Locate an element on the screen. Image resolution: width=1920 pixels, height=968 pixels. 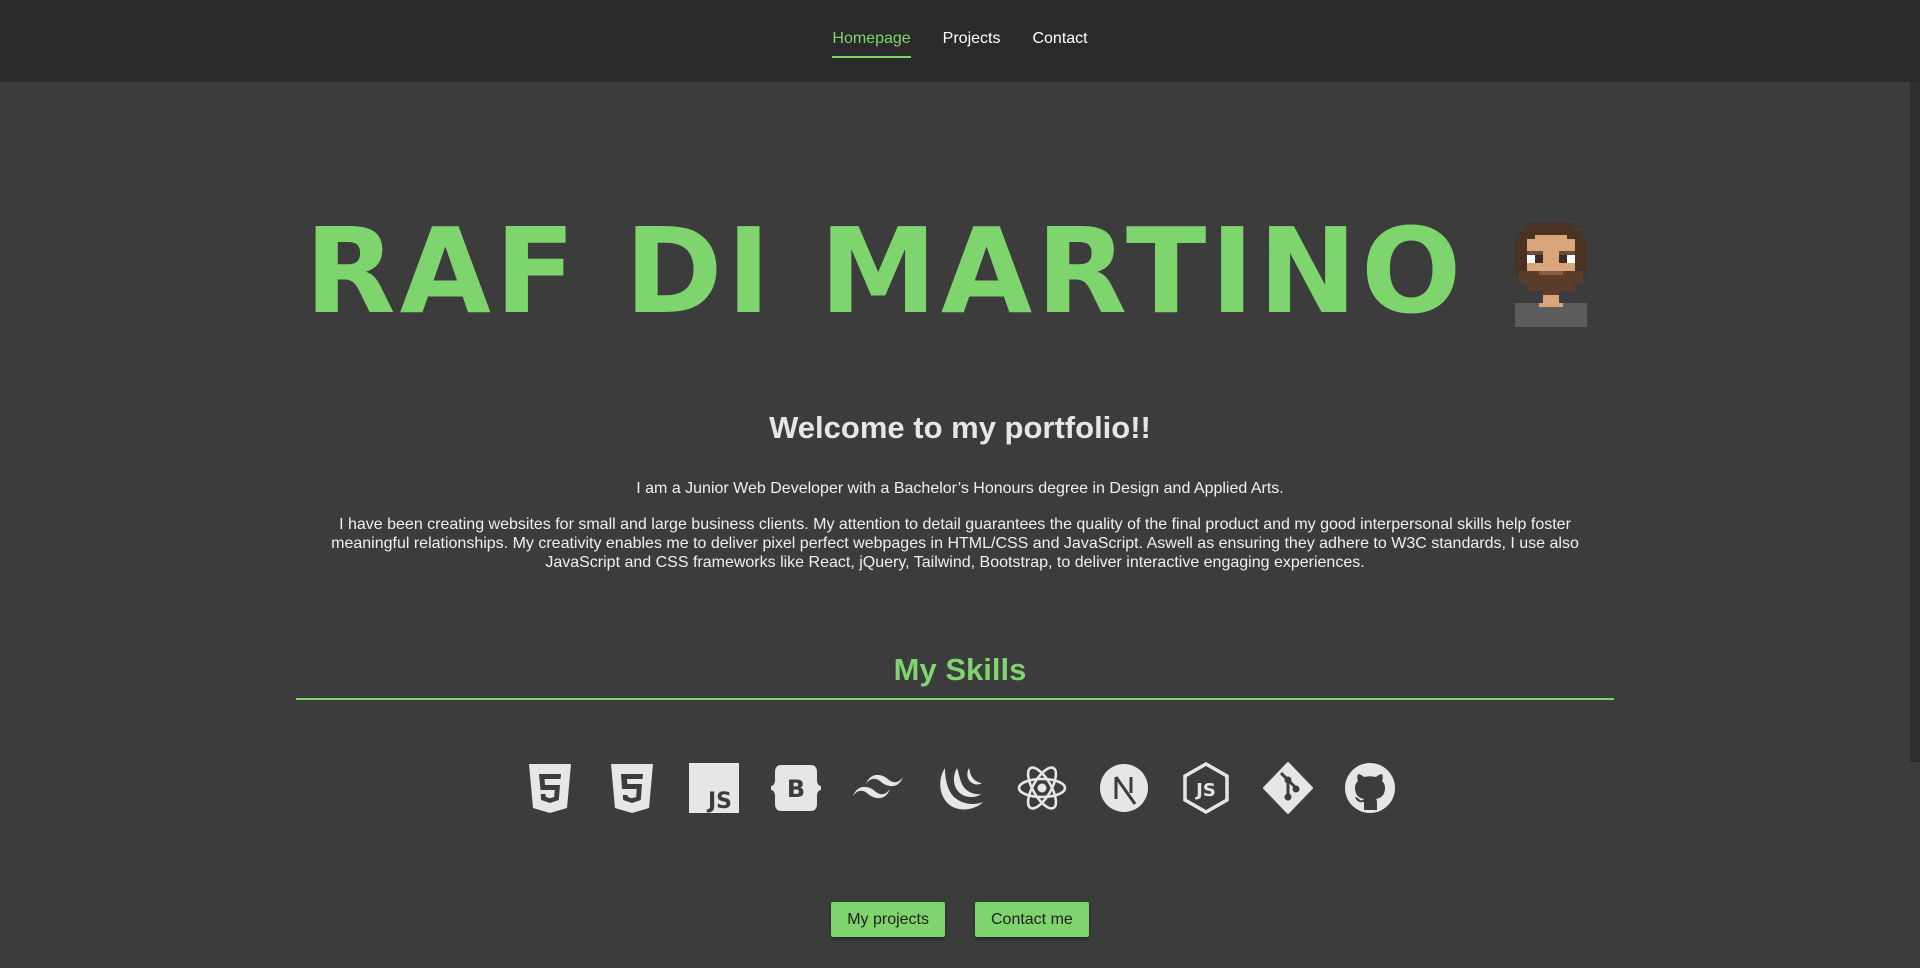
skills-heading: My Skills is located at coordinates (960, 669).